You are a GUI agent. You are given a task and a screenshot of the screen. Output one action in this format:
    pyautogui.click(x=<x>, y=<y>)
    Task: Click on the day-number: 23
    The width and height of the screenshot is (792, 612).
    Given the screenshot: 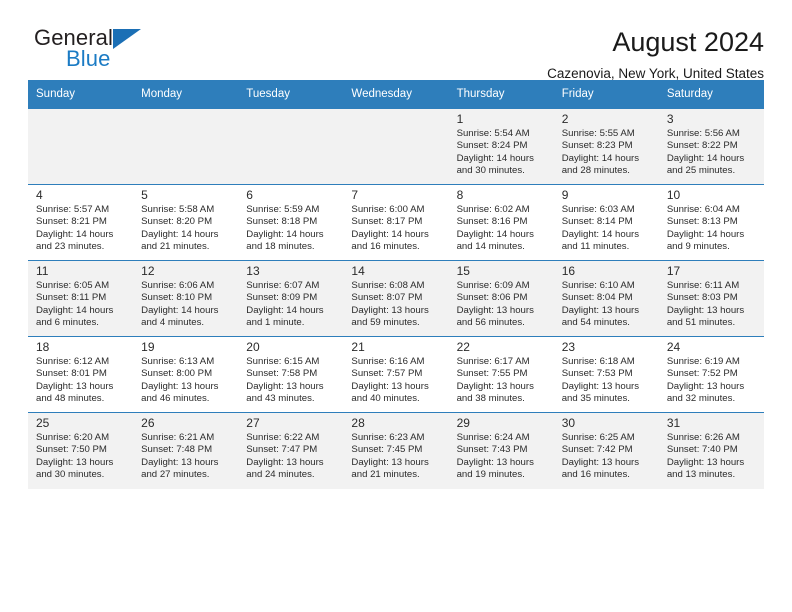 What is the action you would take?
    pyautogui.click(x=568, y=347)
    